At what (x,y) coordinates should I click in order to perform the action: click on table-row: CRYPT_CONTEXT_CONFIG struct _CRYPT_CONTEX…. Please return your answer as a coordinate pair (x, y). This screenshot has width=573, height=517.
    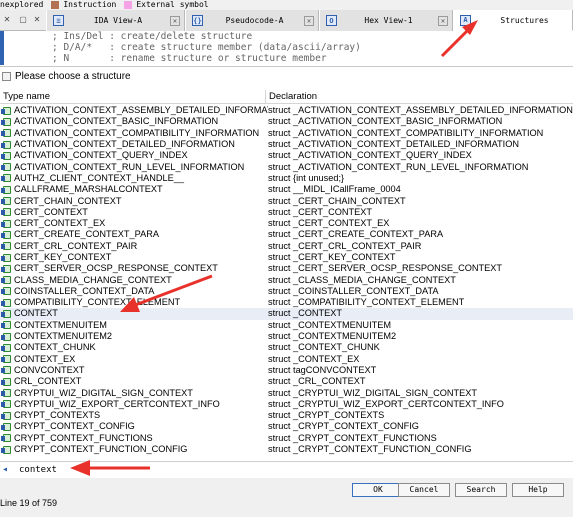
    Looking at the image, I should click on (286, 426).